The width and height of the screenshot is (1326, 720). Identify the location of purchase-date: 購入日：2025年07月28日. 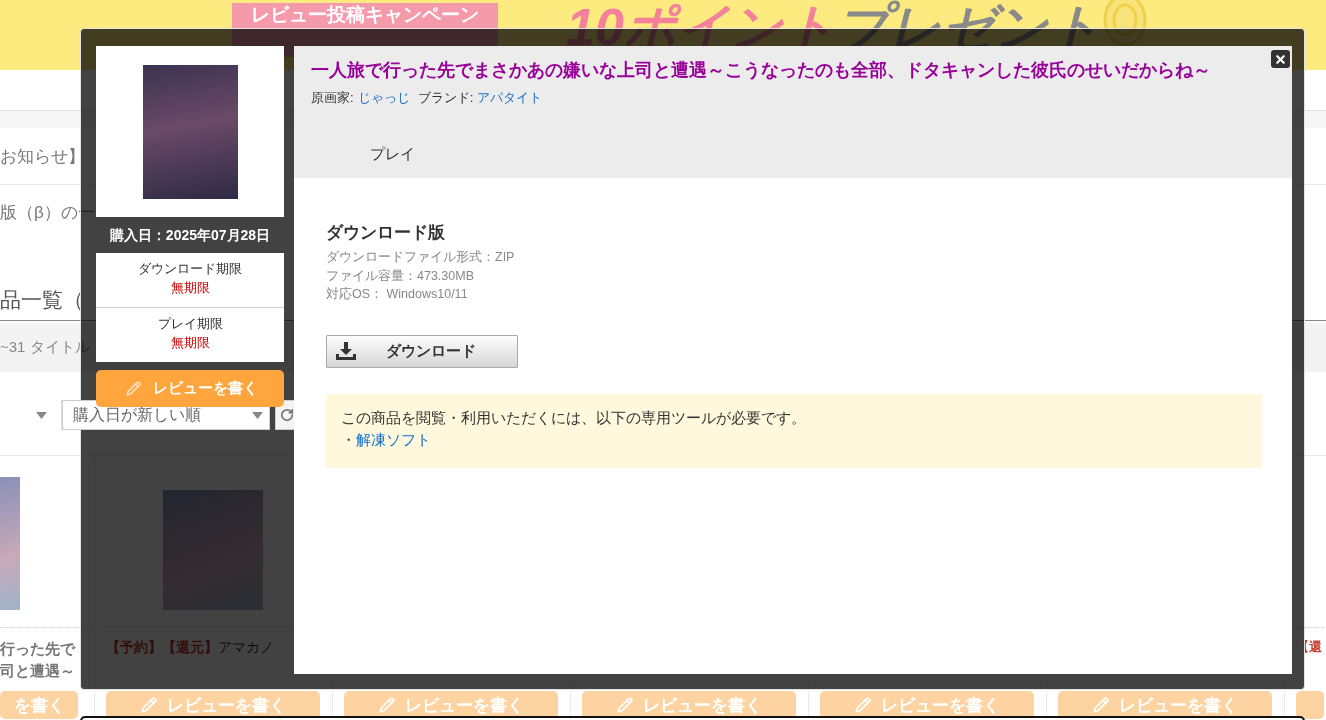
(190, 235).